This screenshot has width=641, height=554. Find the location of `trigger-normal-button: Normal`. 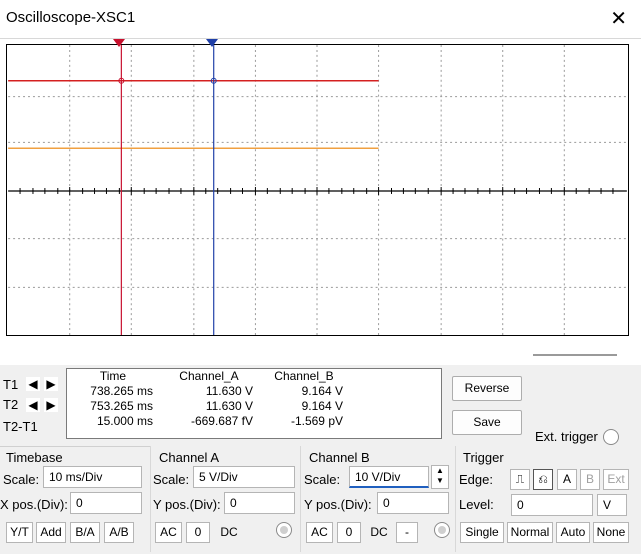

trigger-normal-button: Normal is located at coordinates (530, 532).